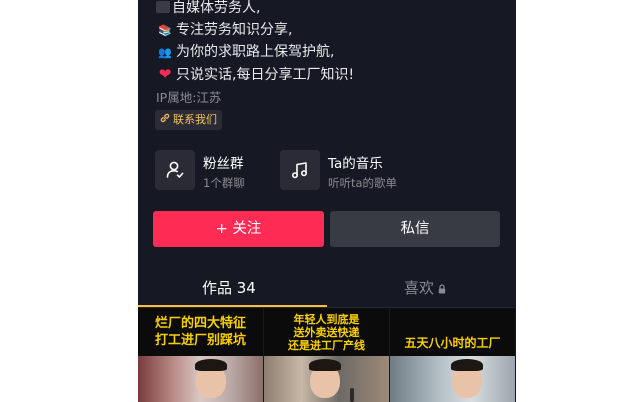 Image resolution: width=630 pixels, height=402 pixels. What do you see at coordinates (163, 7) in the screenshot?
I see `gray-block-icon` at bounding box center [163, 7].